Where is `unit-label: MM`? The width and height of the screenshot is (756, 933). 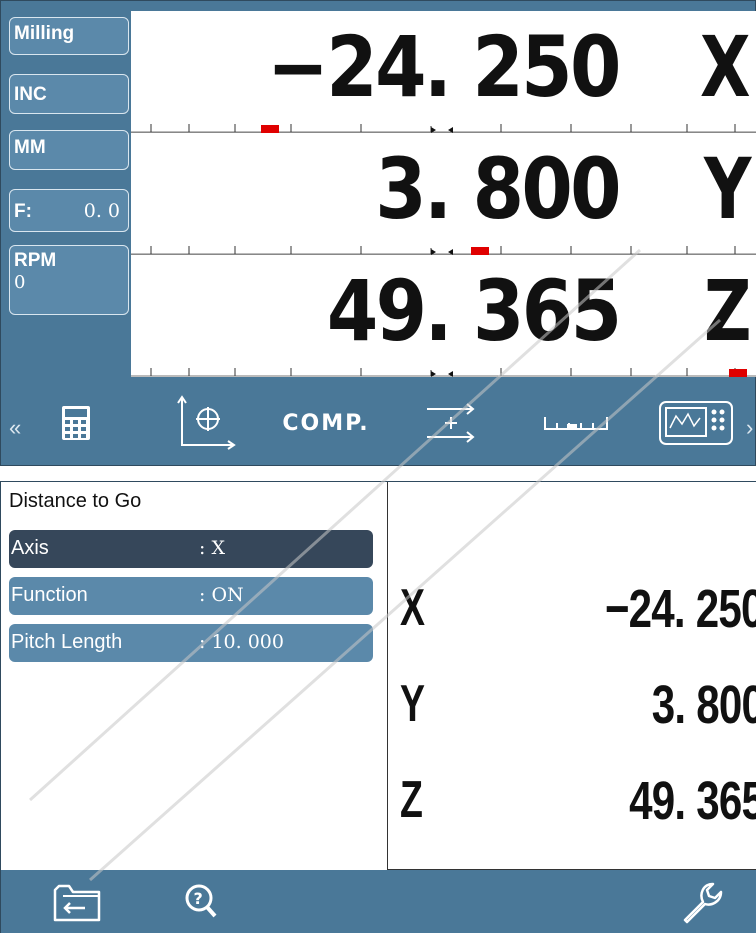 unit-label: MM is located at coordinates (30, 147).